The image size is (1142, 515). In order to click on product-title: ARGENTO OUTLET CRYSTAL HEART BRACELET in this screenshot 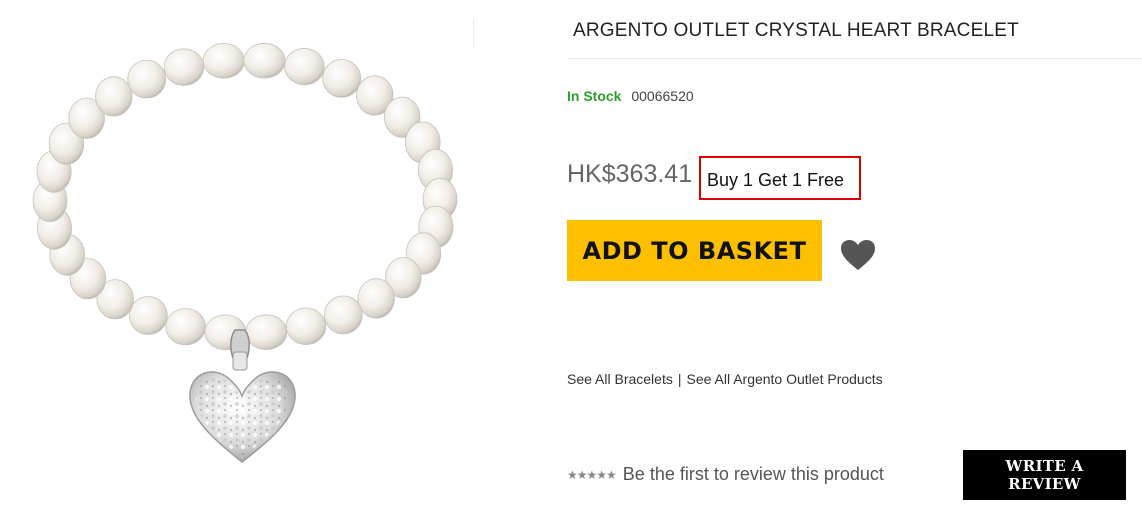, I will do `click(796, 30)`.